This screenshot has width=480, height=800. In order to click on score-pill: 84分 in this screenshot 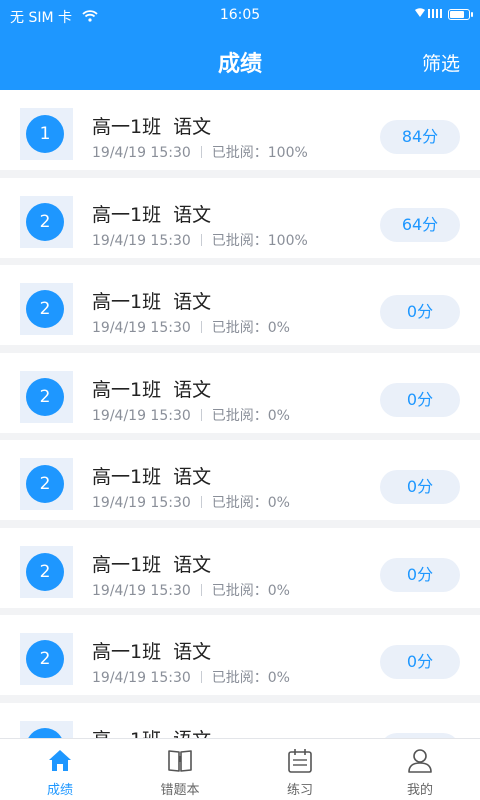, I will do `click(420, 137)`.